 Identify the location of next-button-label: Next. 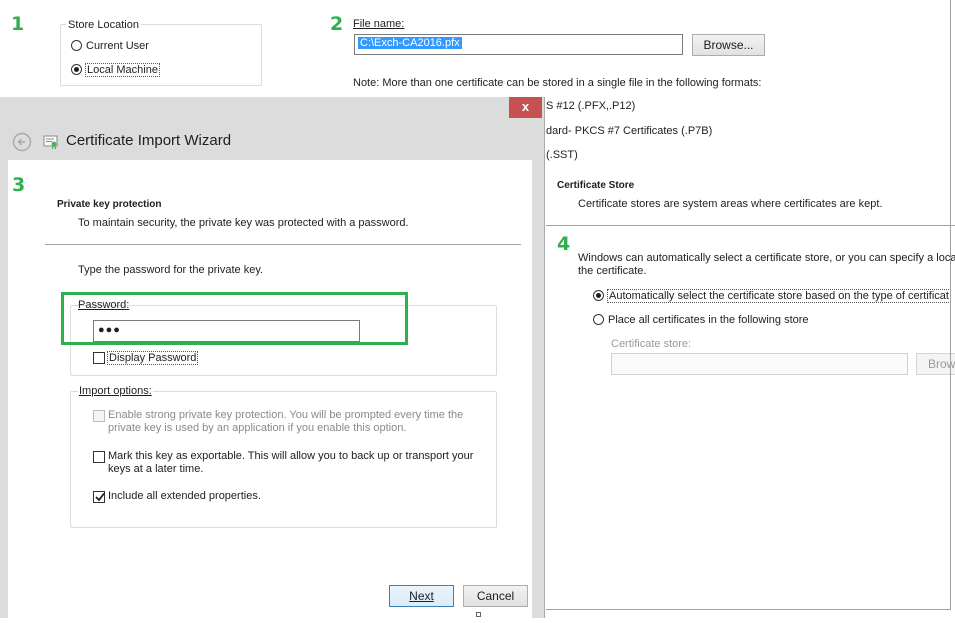
(421, 596).